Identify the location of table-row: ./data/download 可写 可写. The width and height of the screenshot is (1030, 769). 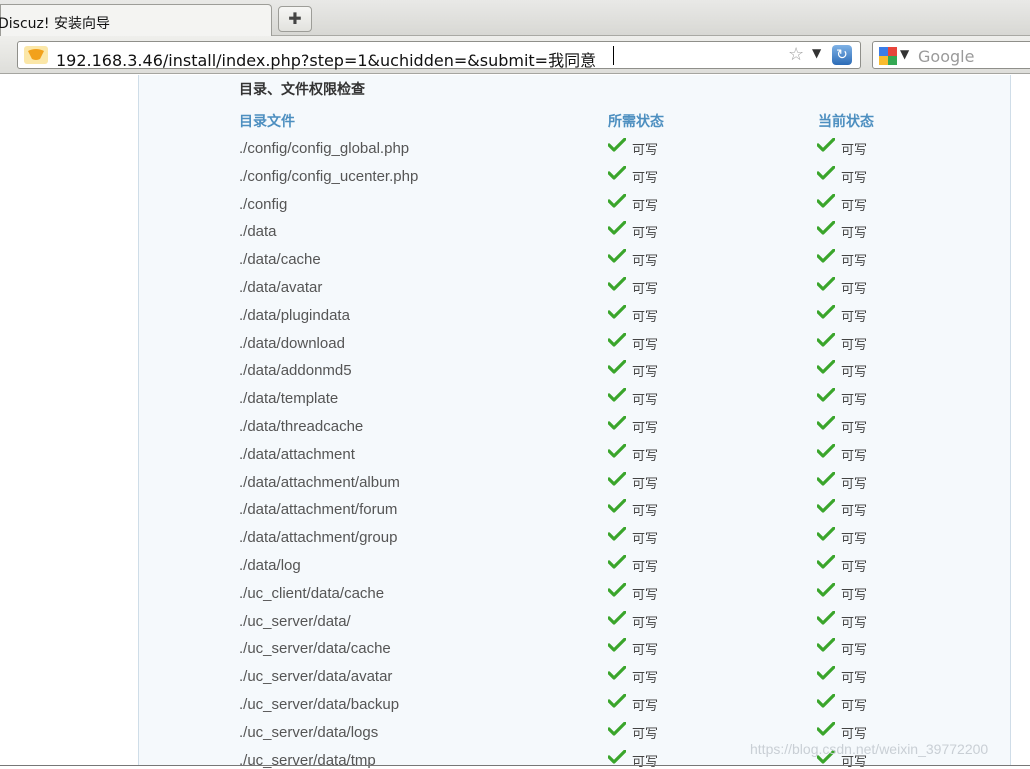
(515, 346).